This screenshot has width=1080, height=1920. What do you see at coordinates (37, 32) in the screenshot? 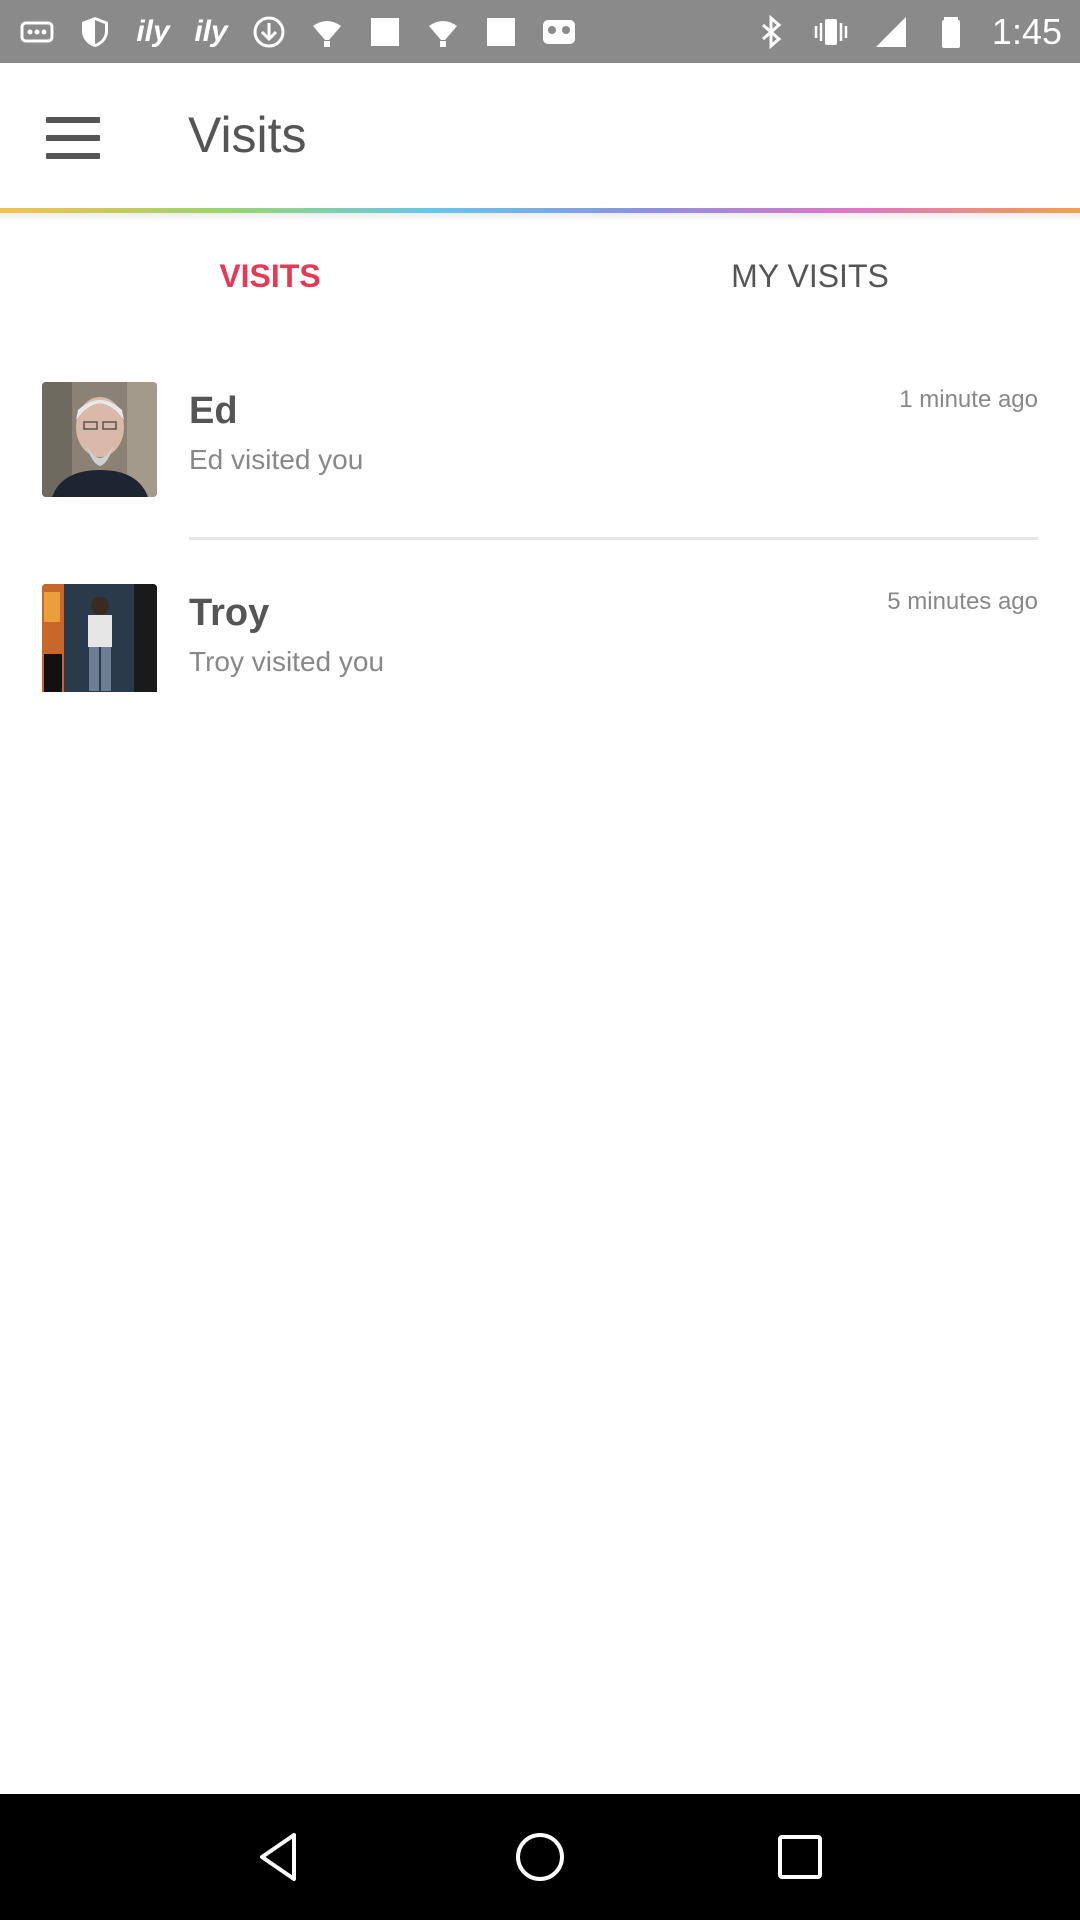
I see `more-icon` at bounding box center [37, 32].